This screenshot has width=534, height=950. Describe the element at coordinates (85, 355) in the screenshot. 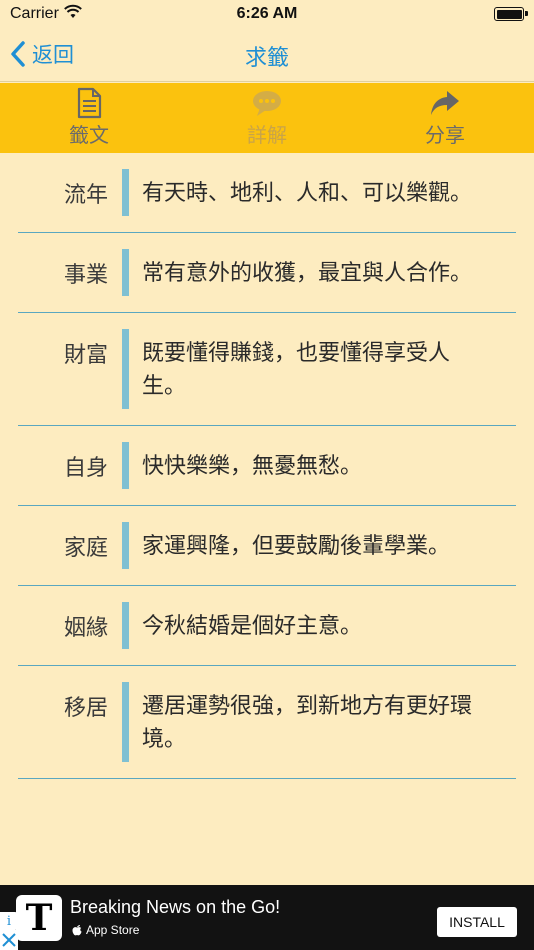

I see `detail-label: 財富` at that location.